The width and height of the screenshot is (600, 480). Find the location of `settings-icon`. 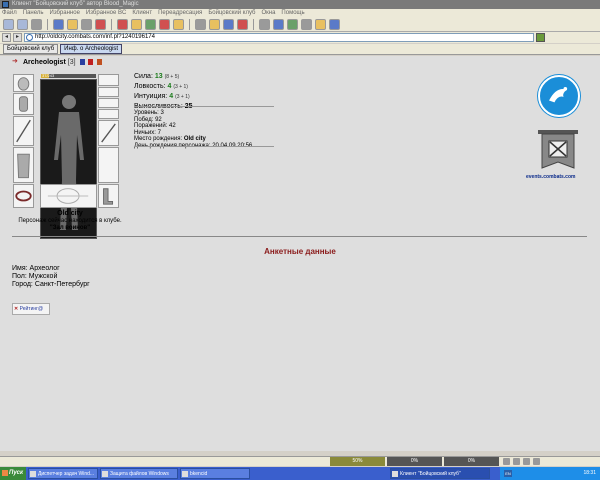

settings-icon is located at coordinates (86, 24).